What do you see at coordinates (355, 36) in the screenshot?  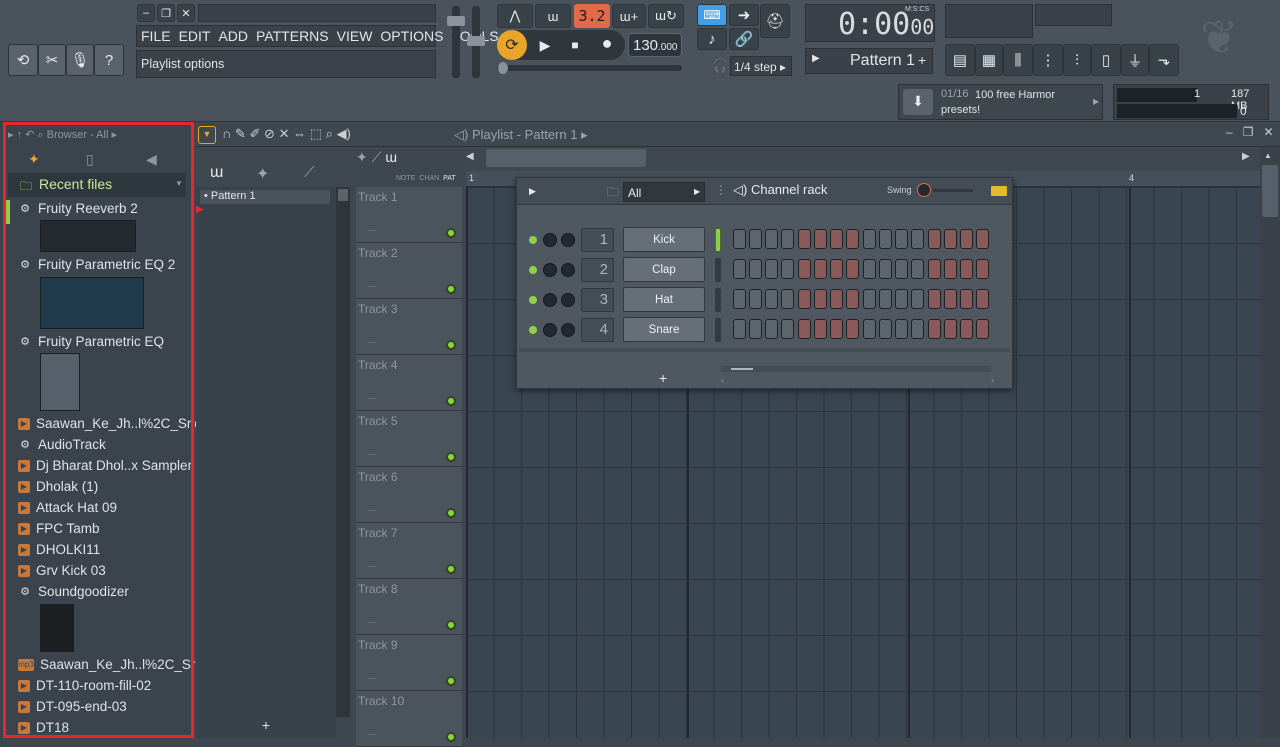 I see `menu-view: VIEW` at bounding box center [355, 36].